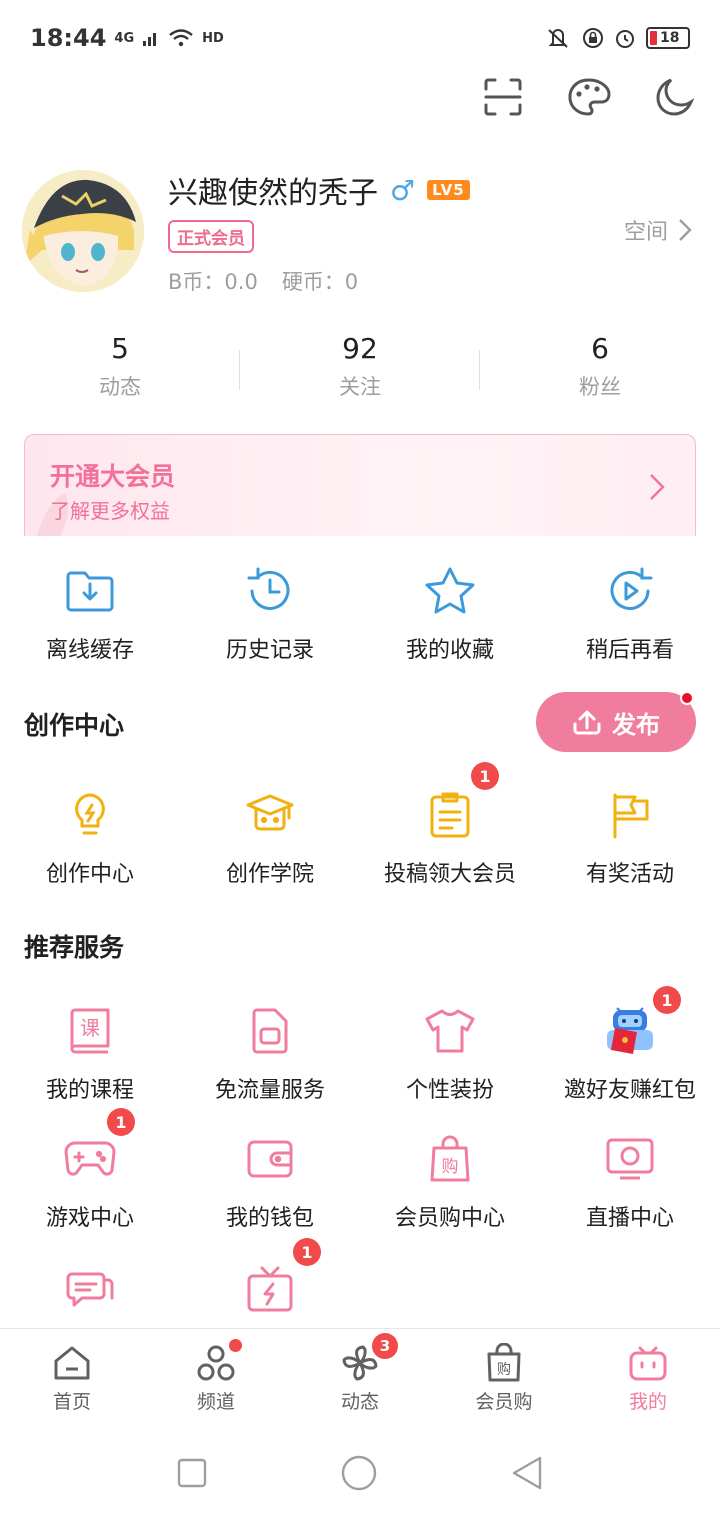 This screenshot has height=1520, width=720. Describe the element at coordinates (504, 1377) in the screenshot. I see `tab-member-shop: 购 会员购` at that location.